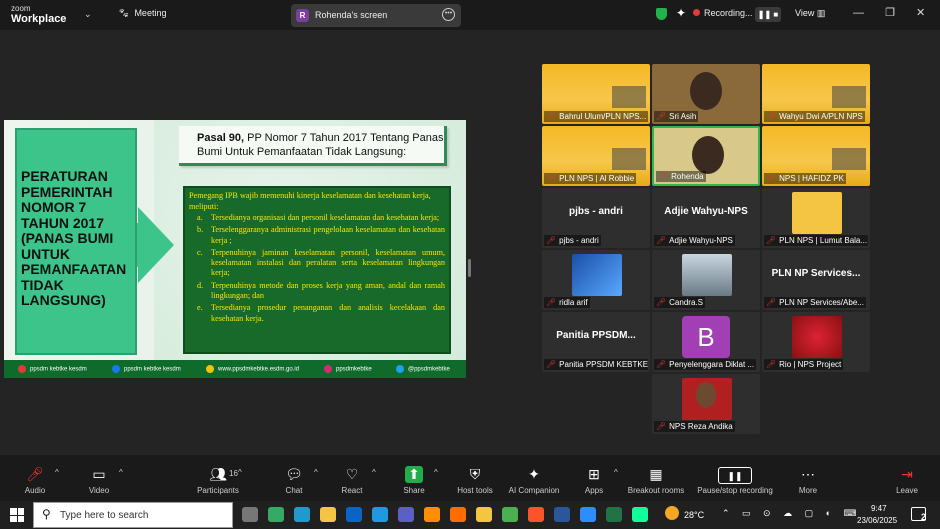 This screenshot has height=529, width=940. What do you see at coordinates (768, 14) in the screenshot?
I see `recording-pause-button: ❚❚ ■` at bounding box center [768, 14].